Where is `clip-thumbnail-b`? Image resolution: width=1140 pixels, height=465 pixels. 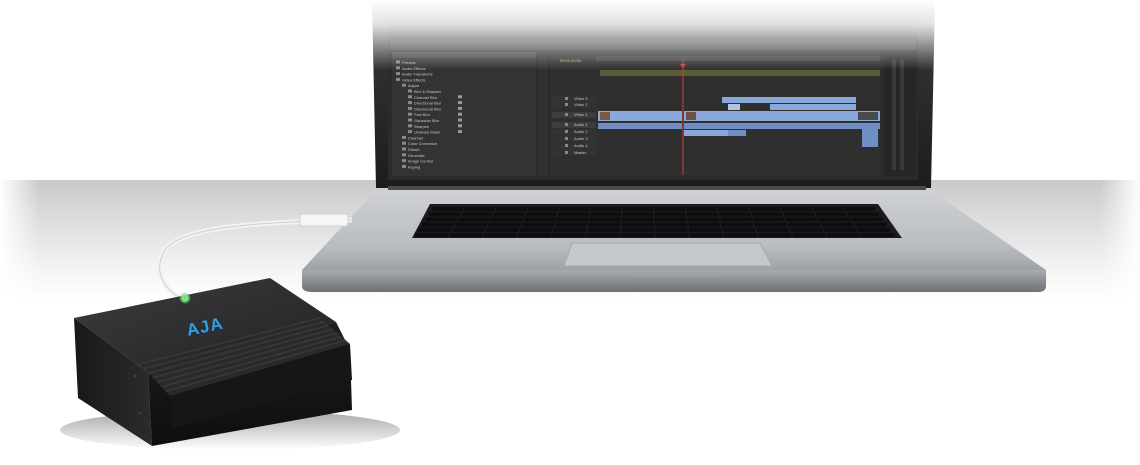
clip-thumbnail-b is located at coordinates (691, 116).